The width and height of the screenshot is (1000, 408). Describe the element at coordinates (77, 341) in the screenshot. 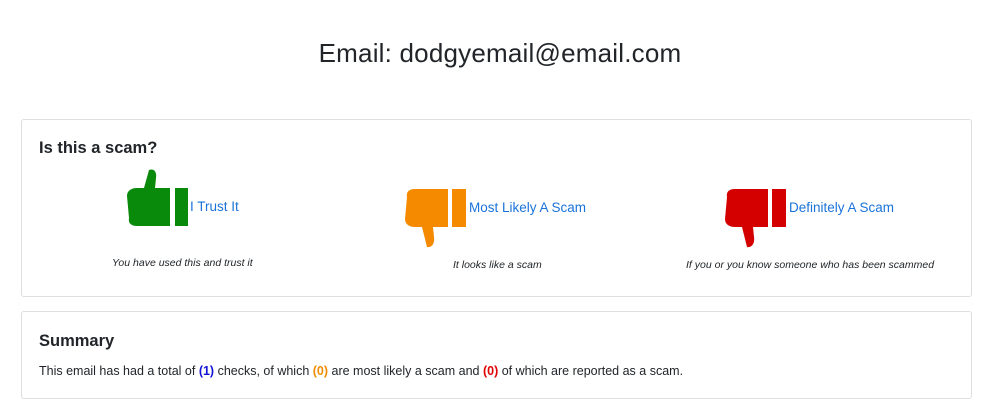

I see `summary-heading: Summary` at that location.